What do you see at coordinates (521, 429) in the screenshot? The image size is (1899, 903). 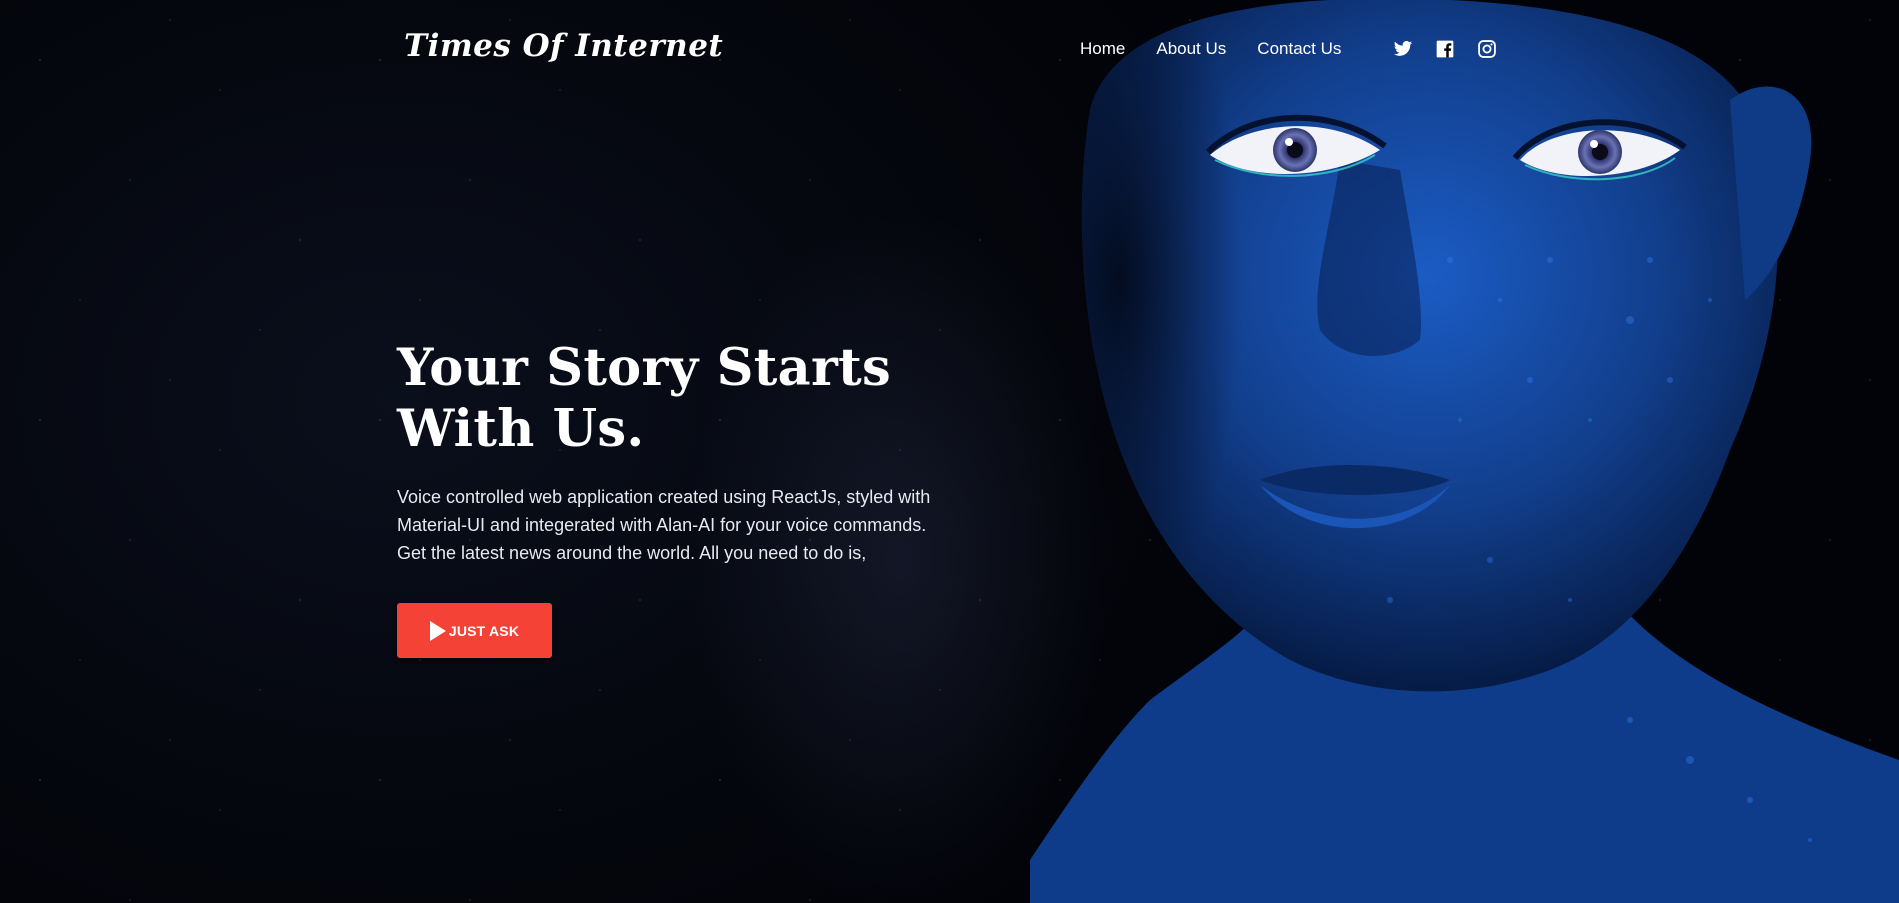 I see `hero-title-line-2: With Us.` at bounding box center [521, 429].